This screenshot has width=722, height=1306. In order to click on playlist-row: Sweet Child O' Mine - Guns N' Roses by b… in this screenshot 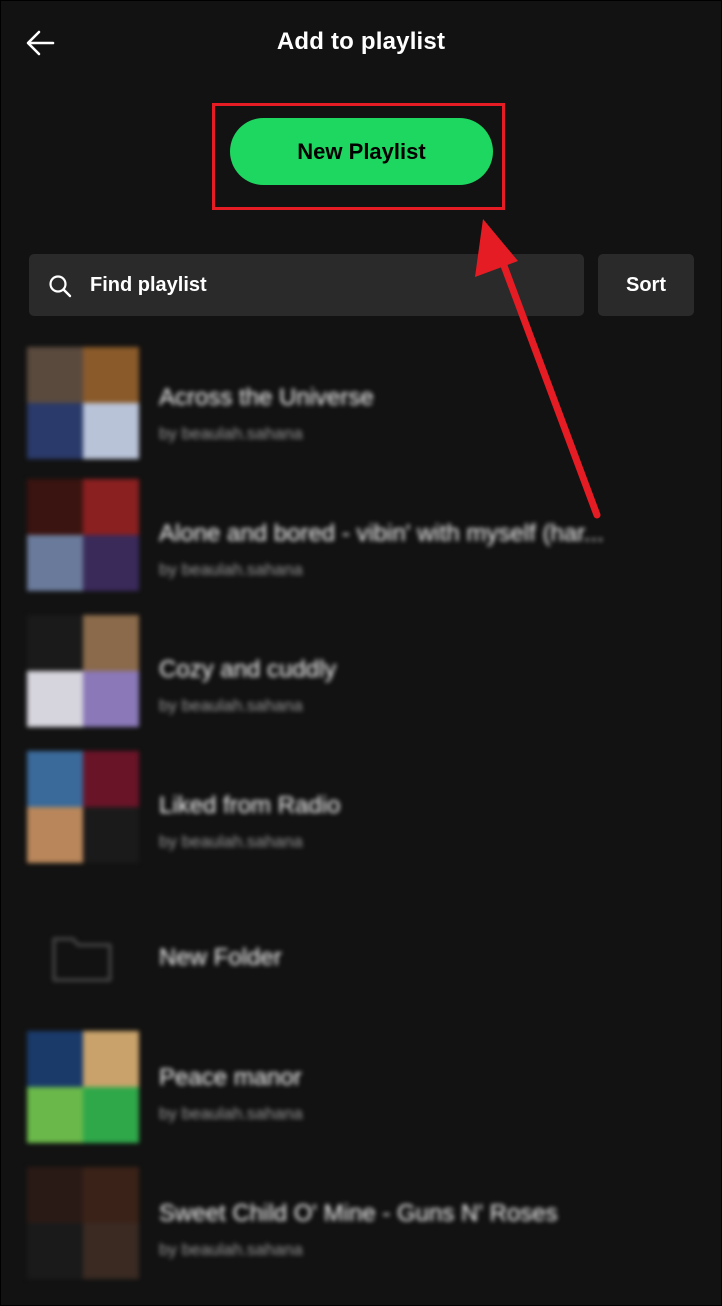, I will do `click(361, 1222)`.